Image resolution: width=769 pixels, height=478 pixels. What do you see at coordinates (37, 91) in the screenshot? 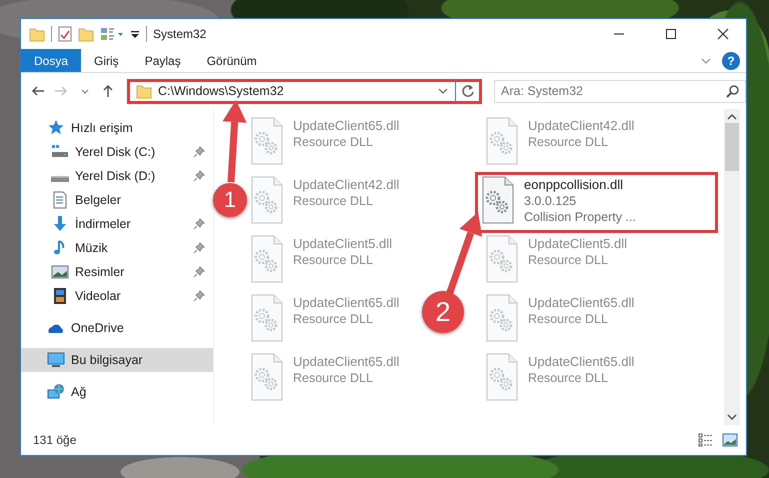
I see `back-icon` at bounding box center [37, 91].